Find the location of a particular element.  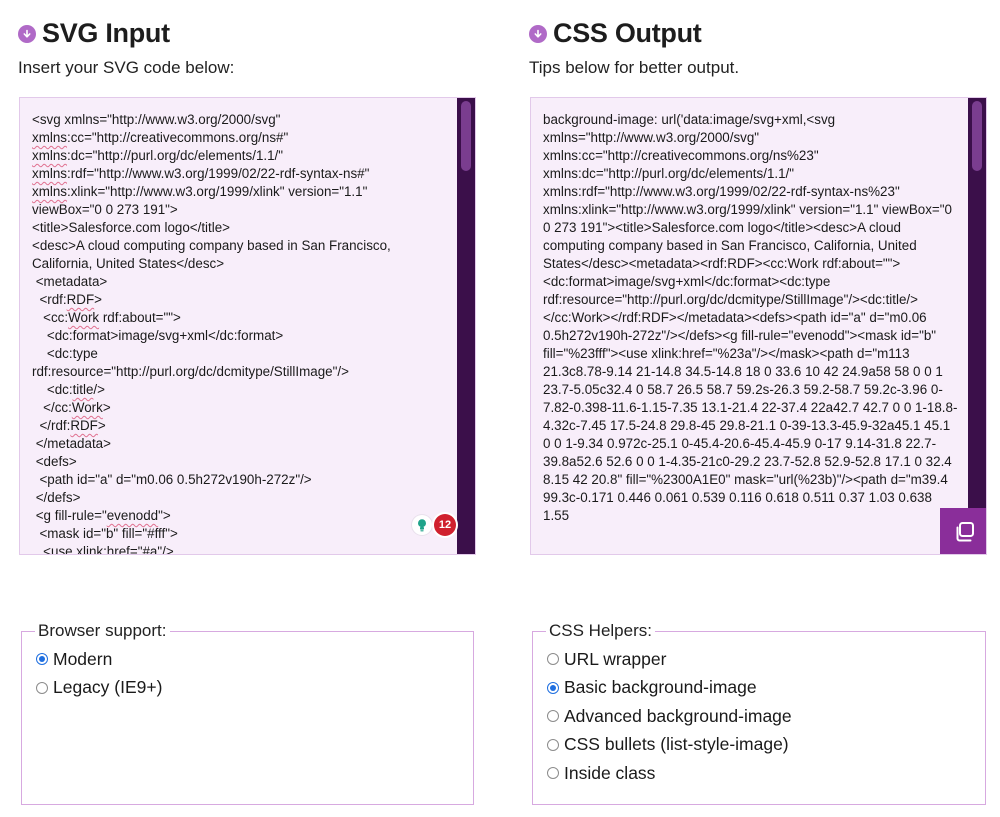

radio-label: CSS bullets (list-style-image) is located at coordinates (676, 744).